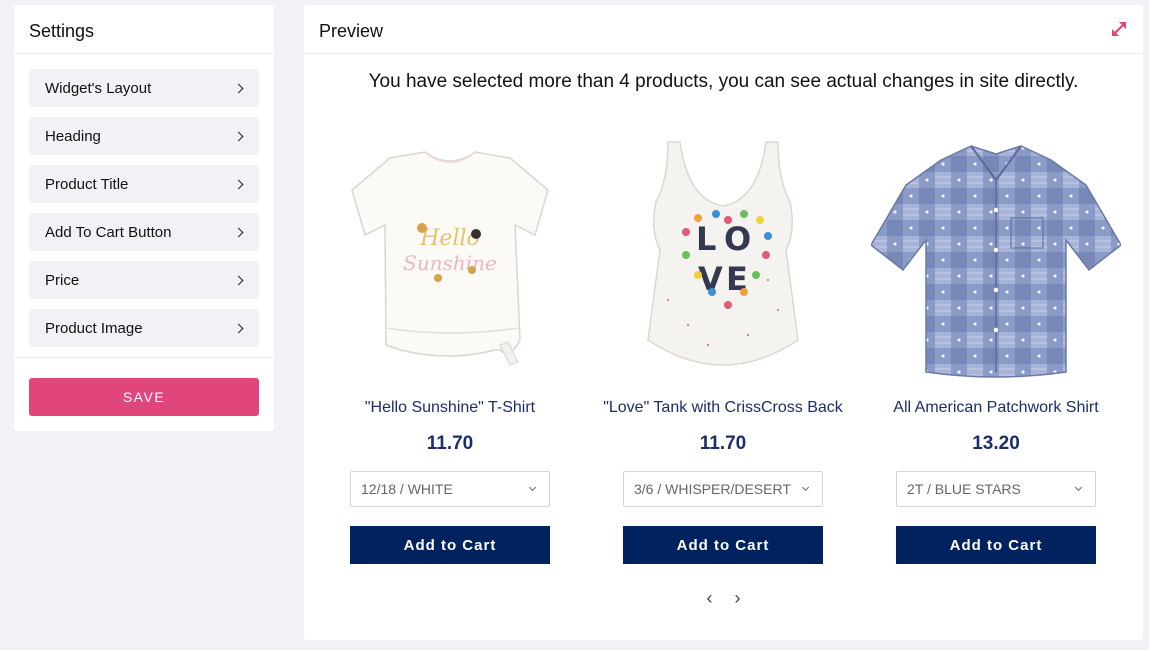 The image size is (1149, 650). What do you see at coordinates (144, 29) in the screenshot?
I see `settings-title: Settings` at bounding box center [144, 29].